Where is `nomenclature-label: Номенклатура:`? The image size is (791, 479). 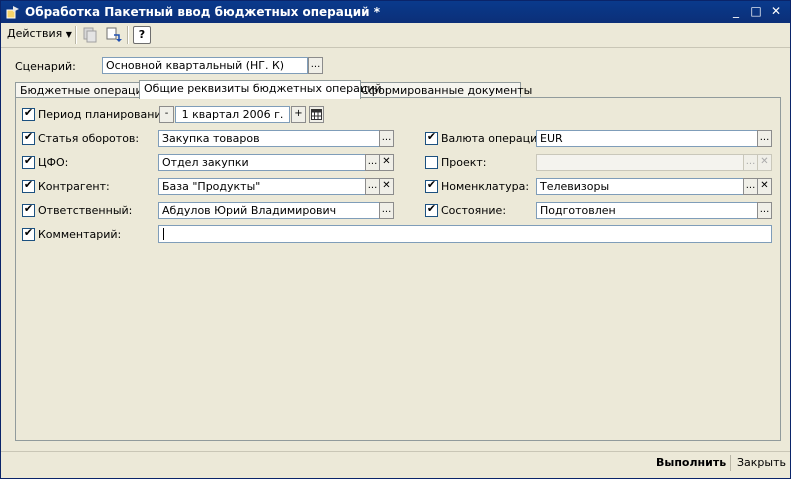
nomenclature-label: Номенклатура: is located at coordinates (485, 186).